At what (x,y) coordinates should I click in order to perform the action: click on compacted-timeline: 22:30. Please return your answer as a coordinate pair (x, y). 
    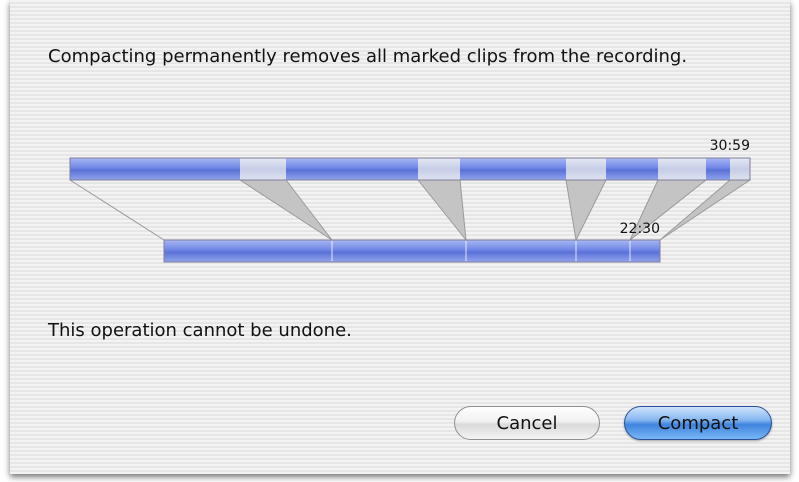
    Looking at the image, I should click on (412, 242).